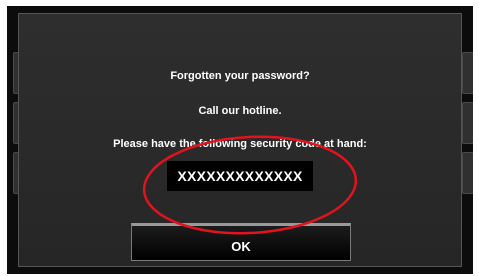  Describe the element at coordinates (241, 242) in the screenshot. I see `ok-button: OK` at that location.